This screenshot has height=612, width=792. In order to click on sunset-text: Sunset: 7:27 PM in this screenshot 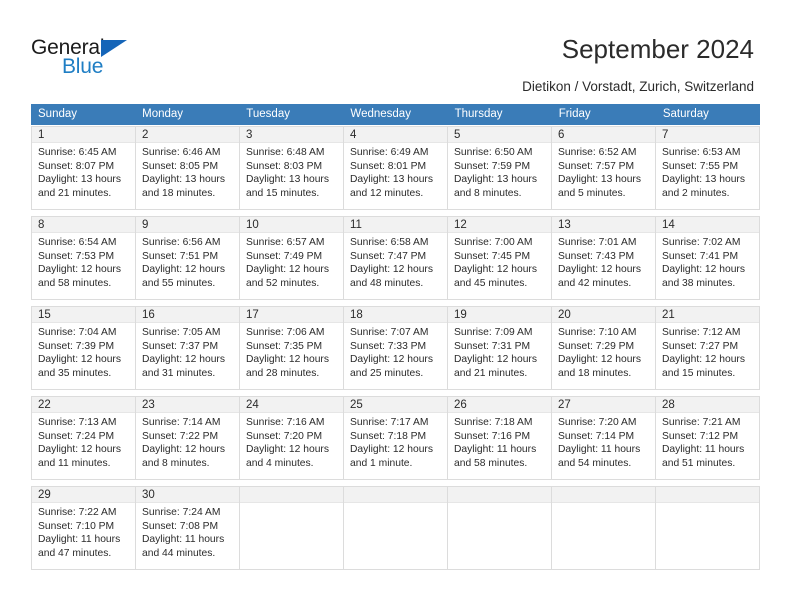, I will do `click(700, 346)`.